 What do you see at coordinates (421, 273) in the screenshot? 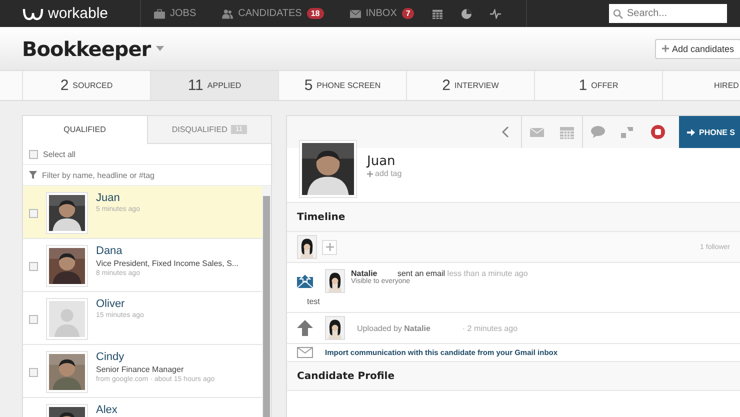
I see `event-action: sent an email` at bounding box center [421, 273].